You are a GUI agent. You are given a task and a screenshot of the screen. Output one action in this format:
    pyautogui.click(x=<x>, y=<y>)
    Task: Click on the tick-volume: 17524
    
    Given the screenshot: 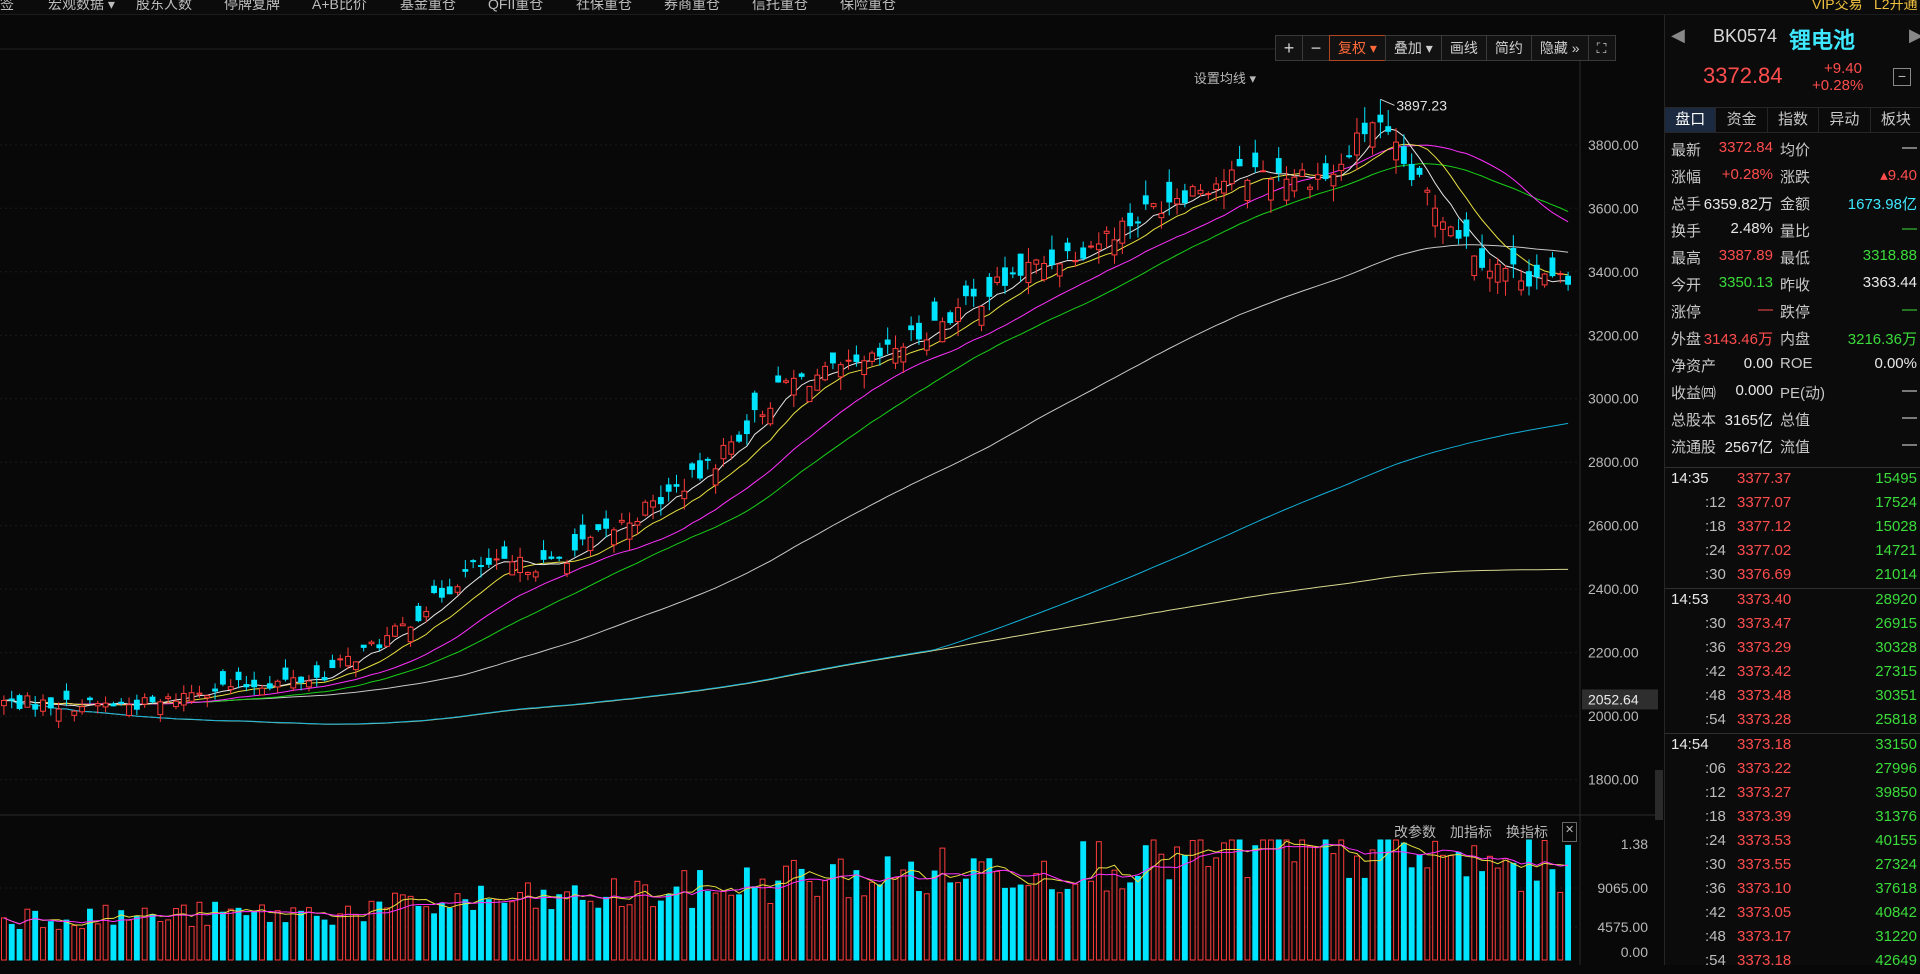 What is the action you would take?
    pyautogui.click(x=1896, y=502)
    